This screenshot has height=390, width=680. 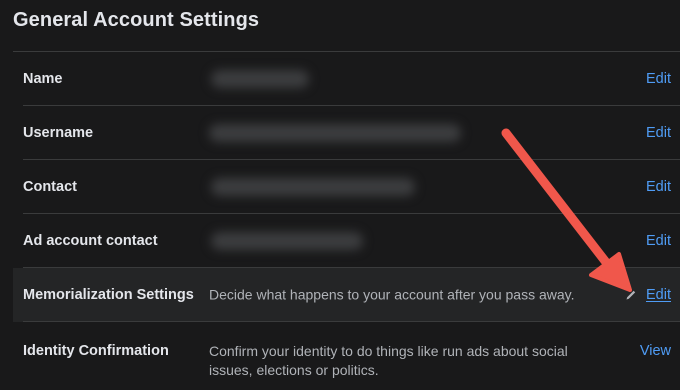 What do you see at coordinates (658, 295) in the screenshot?
I see `edit-memorialization-link: Edit` at bounding box center [658, 295].